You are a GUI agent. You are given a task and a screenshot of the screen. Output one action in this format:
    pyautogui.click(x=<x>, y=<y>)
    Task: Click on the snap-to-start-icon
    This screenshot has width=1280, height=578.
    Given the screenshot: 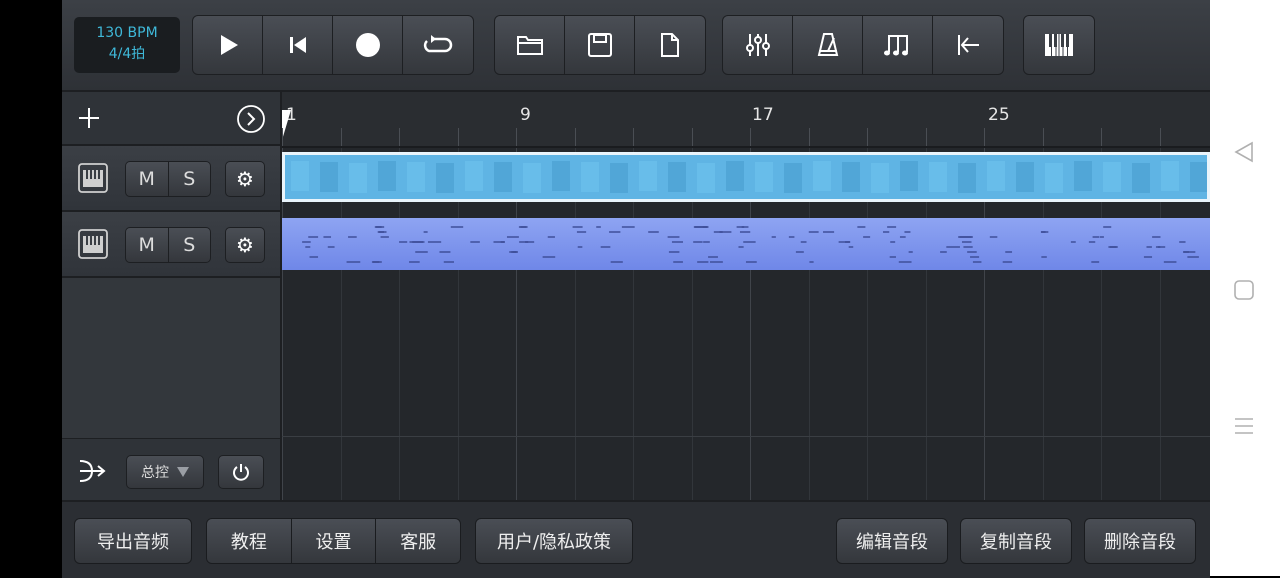 What is the action you would take?
    pyautogui.click(x=968, y=45)
    